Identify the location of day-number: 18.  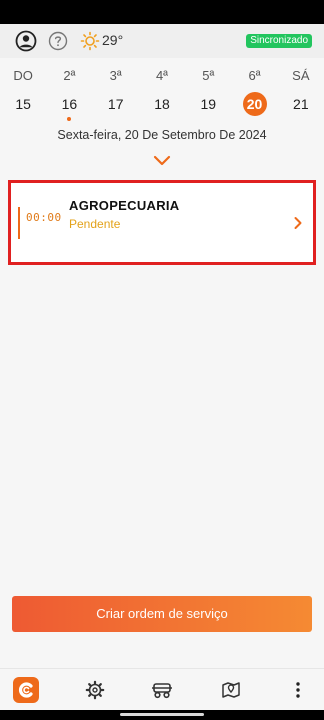
(162, 104).